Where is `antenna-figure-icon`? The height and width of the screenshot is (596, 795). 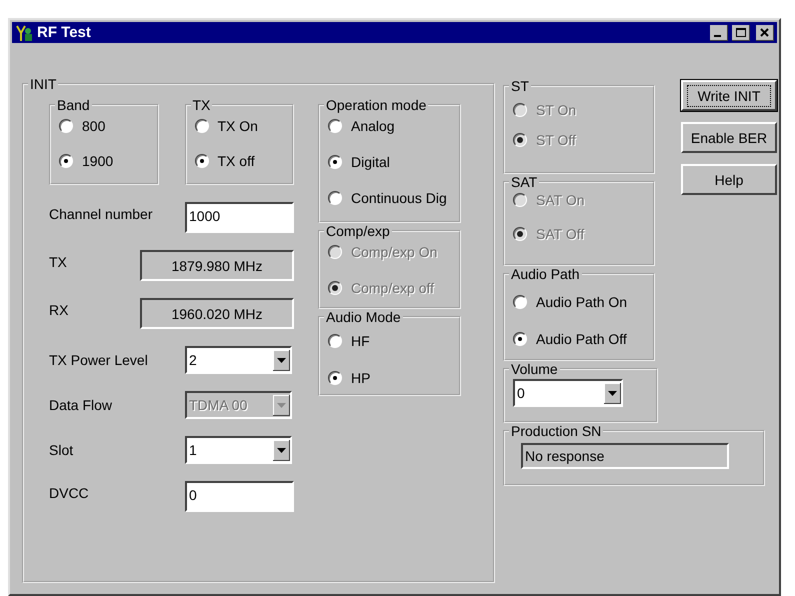 antenna-figure-icon is located at coordinates (24, 33).